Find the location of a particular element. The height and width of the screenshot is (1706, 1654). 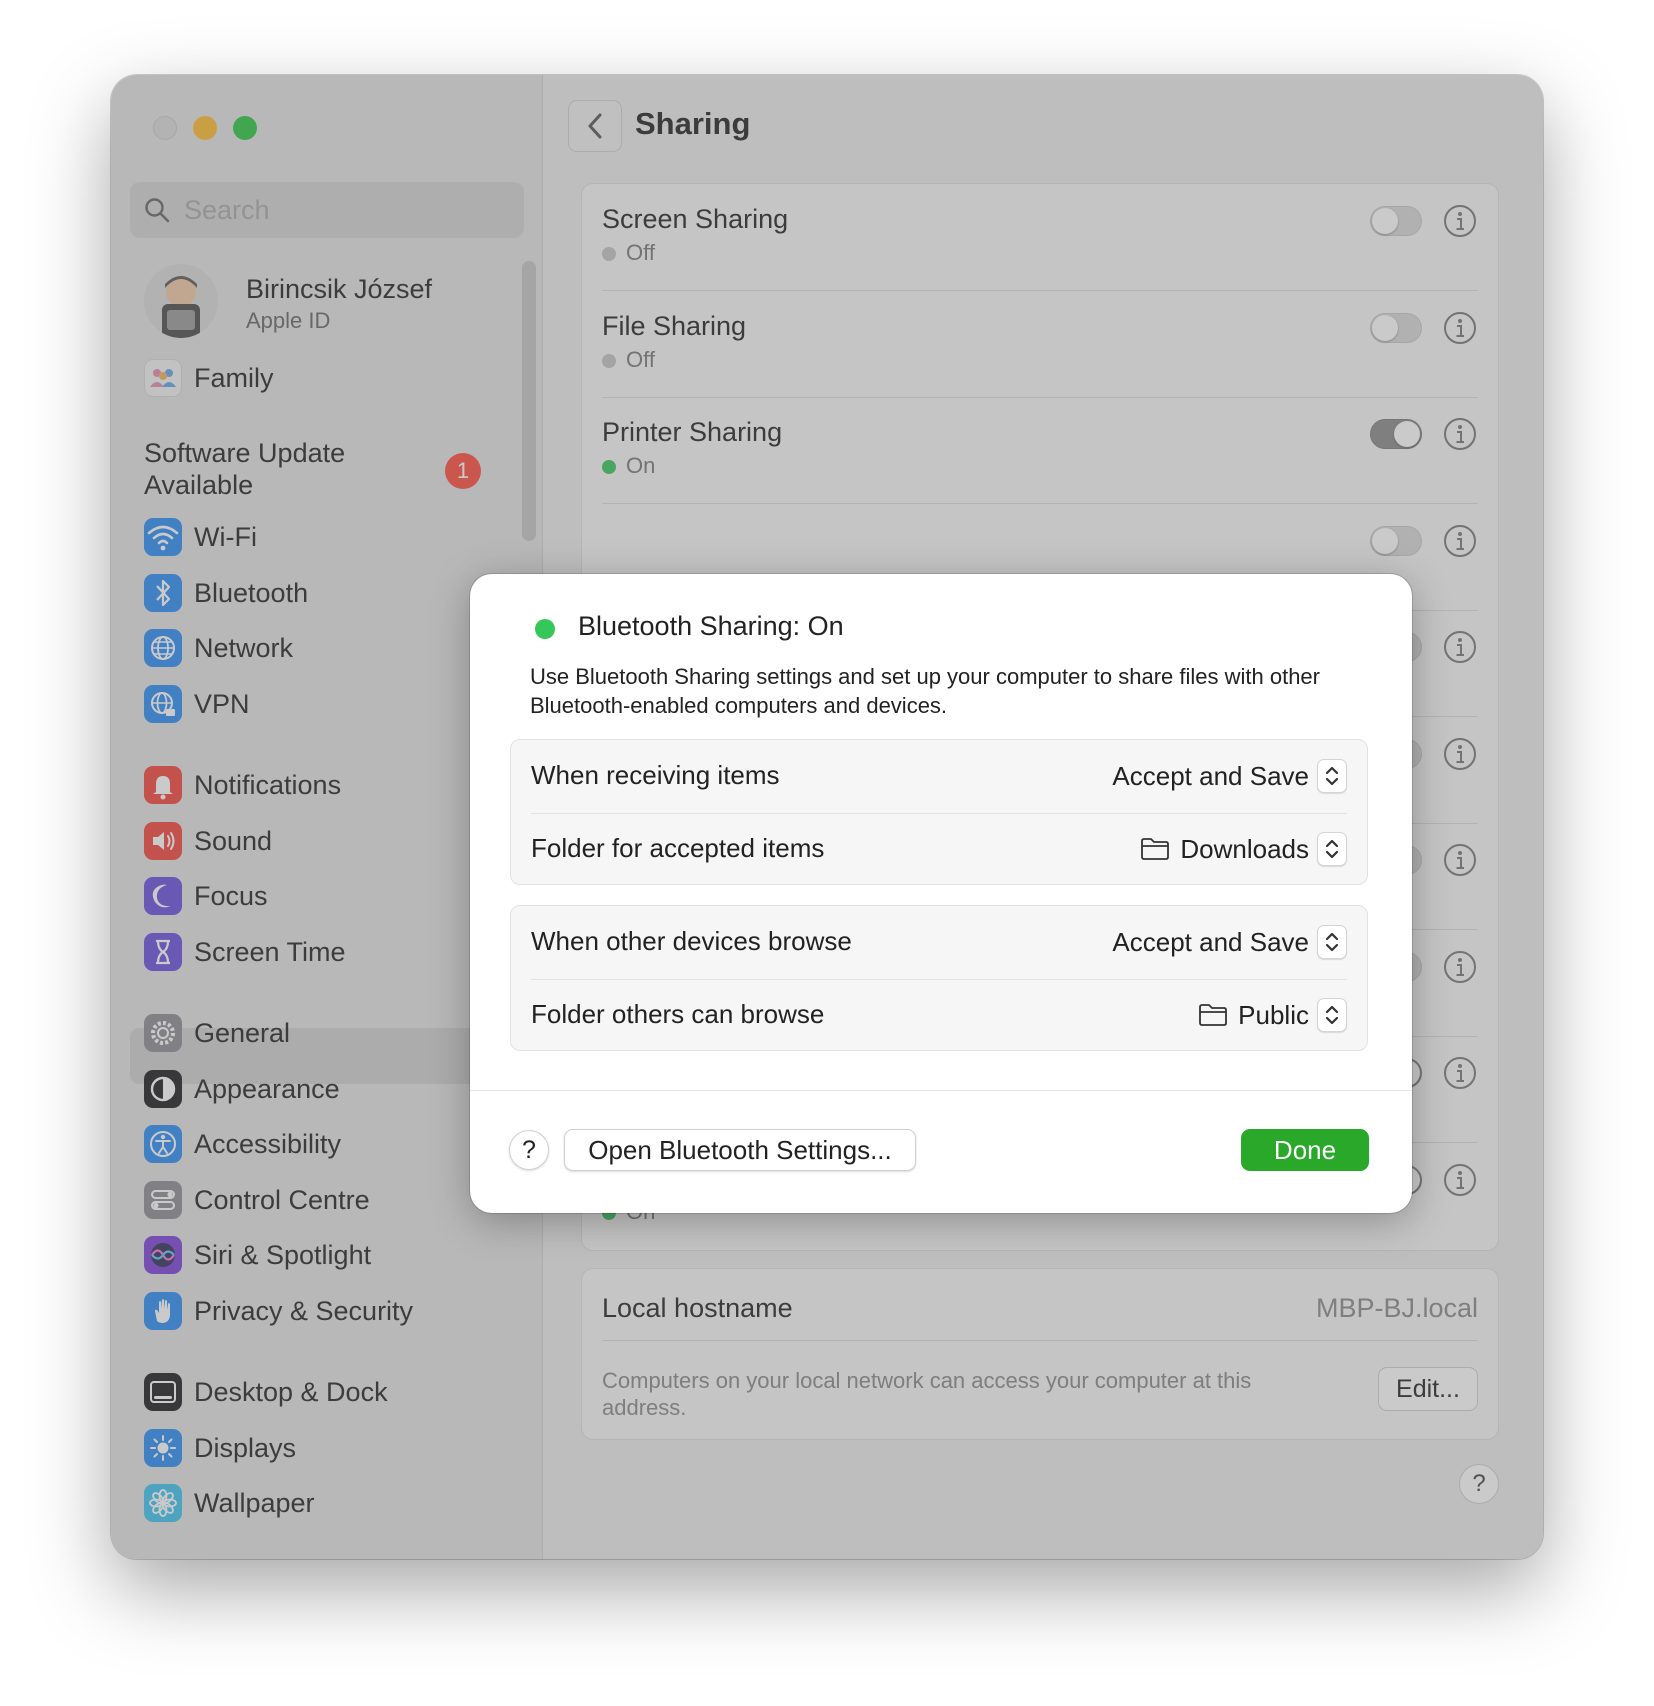

done-button: Done is located at coordinates (1305, 1150).